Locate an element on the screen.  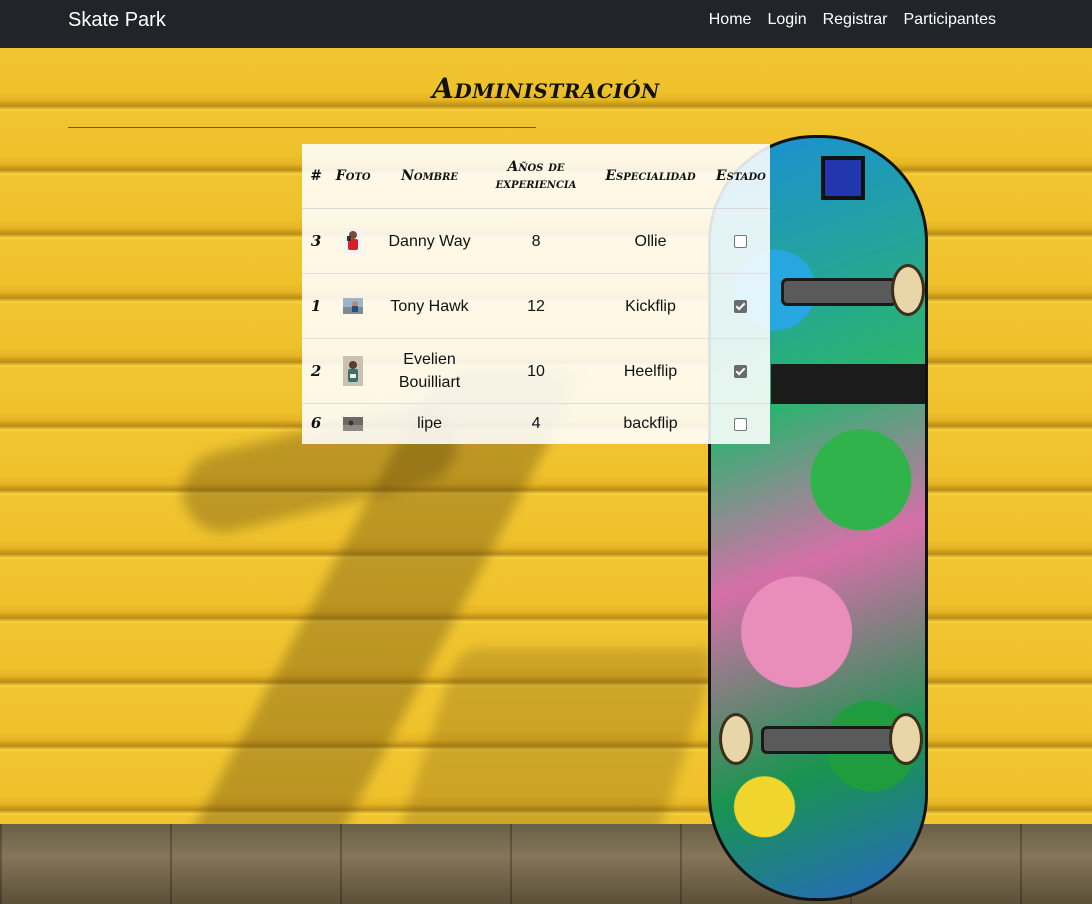
nav-link-home: Home is located at coordinates (730, 20).